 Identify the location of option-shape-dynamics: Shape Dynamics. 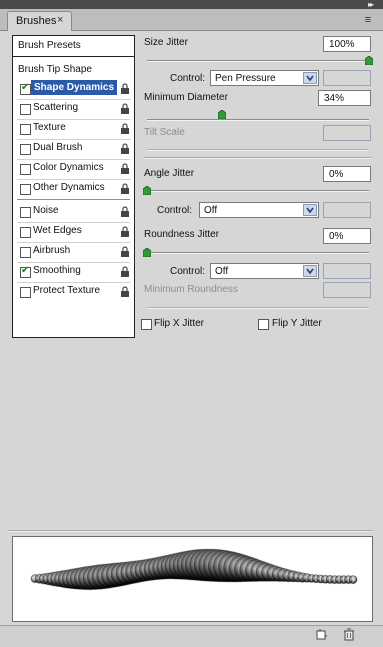
(73, 89).